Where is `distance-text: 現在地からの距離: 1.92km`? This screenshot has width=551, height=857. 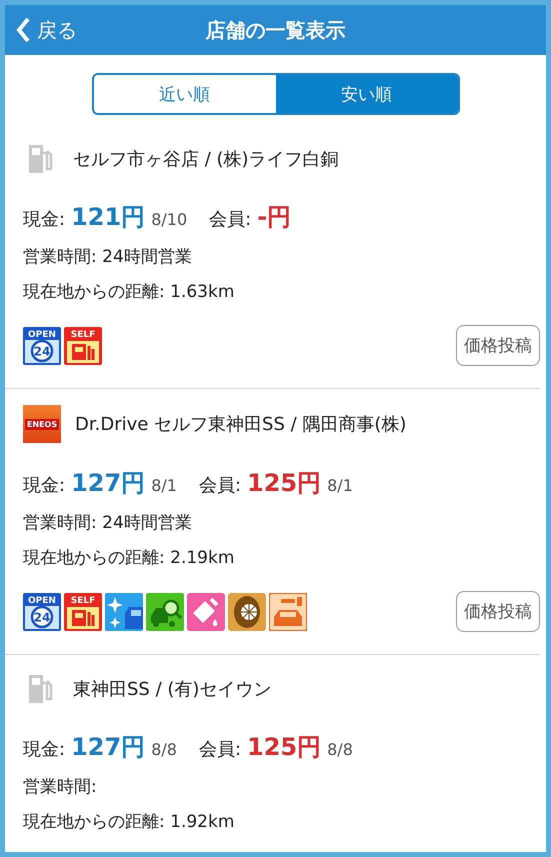
distance-text: 現在地からの距離: 1.92km is located at coordinates (129, 822).